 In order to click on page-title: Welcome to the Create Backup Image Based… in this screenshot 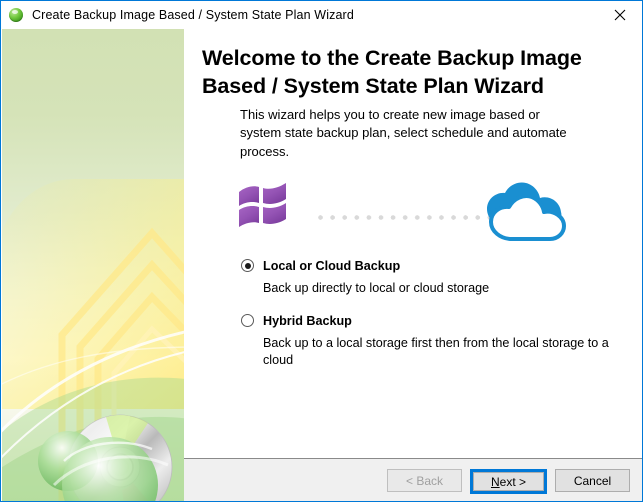, I will do `click(392, 72)`.